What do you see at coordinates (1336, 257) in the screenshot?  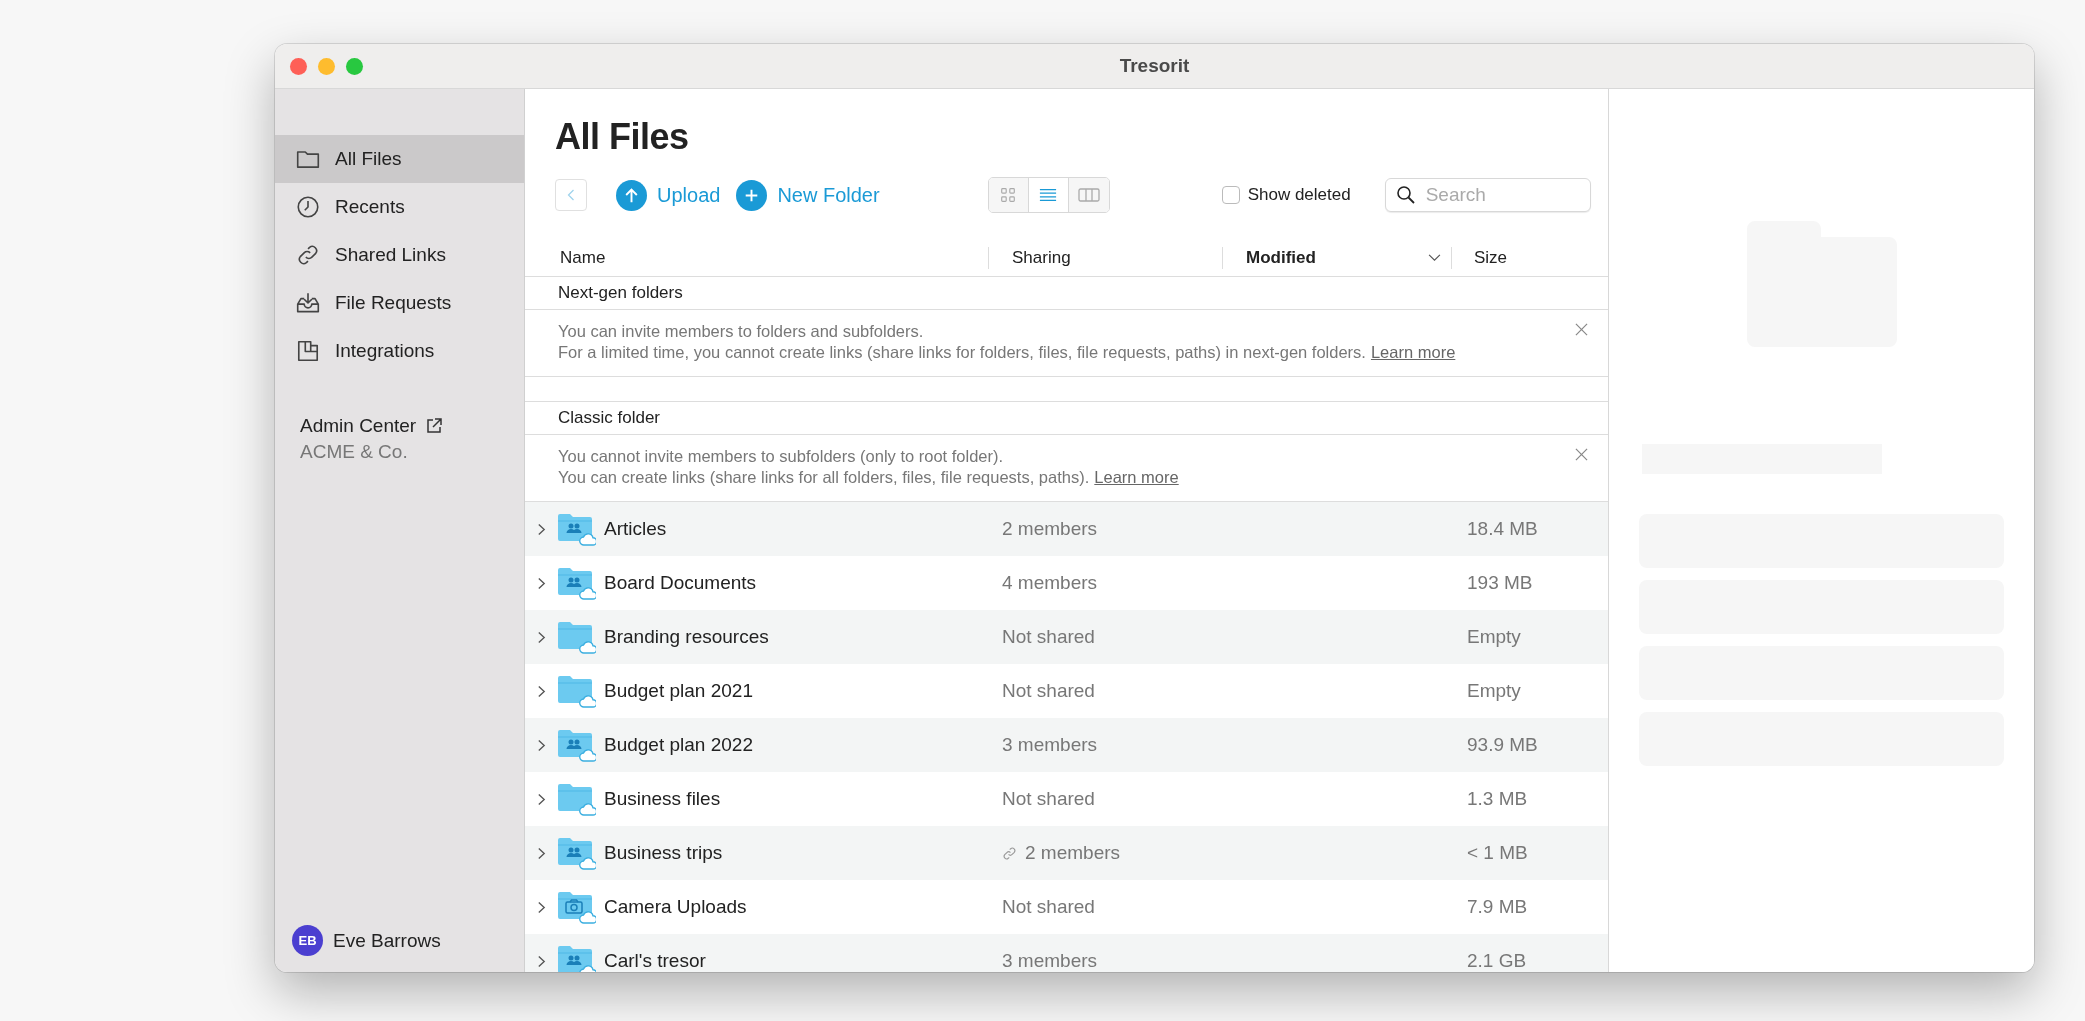 I see `column-header: Modified` at bounding box center [1336, 257].